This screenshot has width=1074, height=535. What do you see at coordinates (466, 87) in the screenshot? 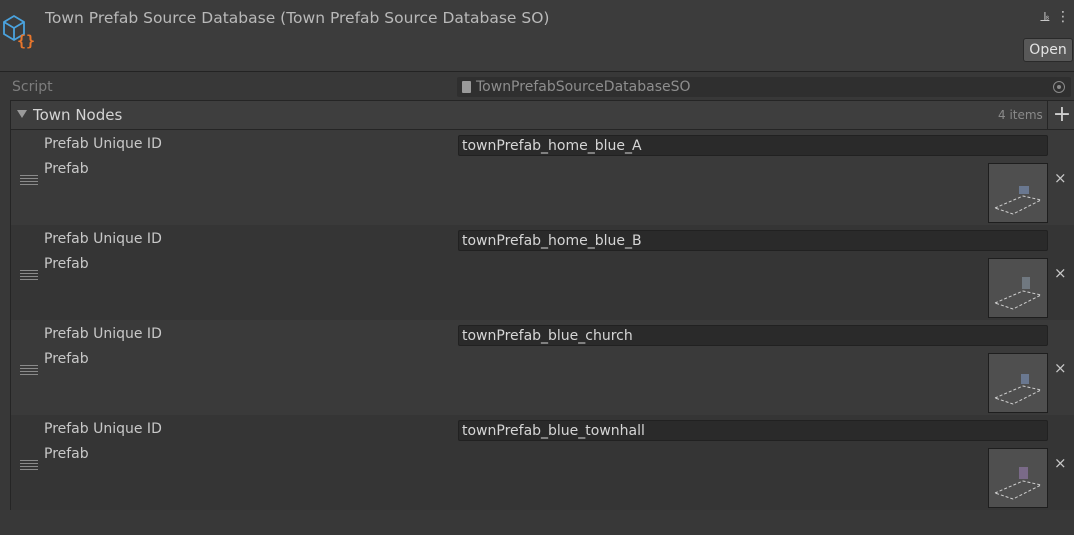
I see `script-file-icon` at bounding box center [466, 87].